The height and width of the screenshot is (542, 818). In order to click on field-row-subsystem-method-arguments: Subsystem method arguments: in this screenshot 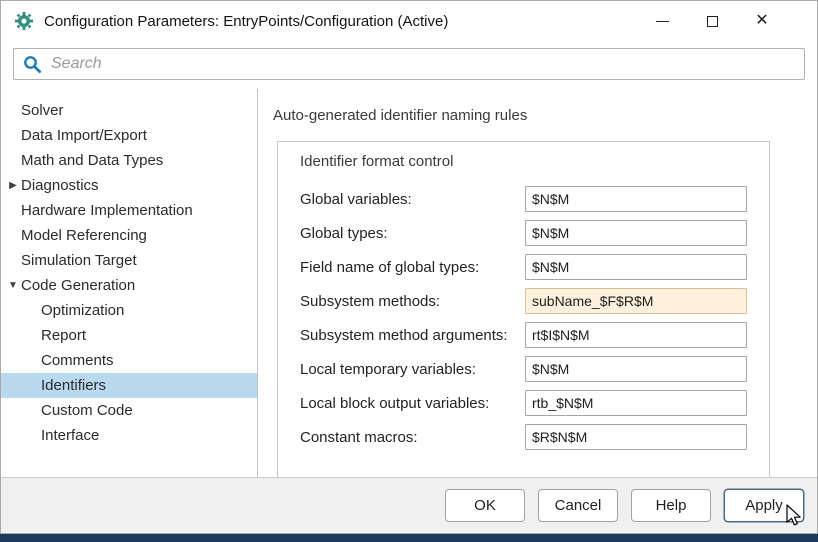, I will do `click(534, 335)`.